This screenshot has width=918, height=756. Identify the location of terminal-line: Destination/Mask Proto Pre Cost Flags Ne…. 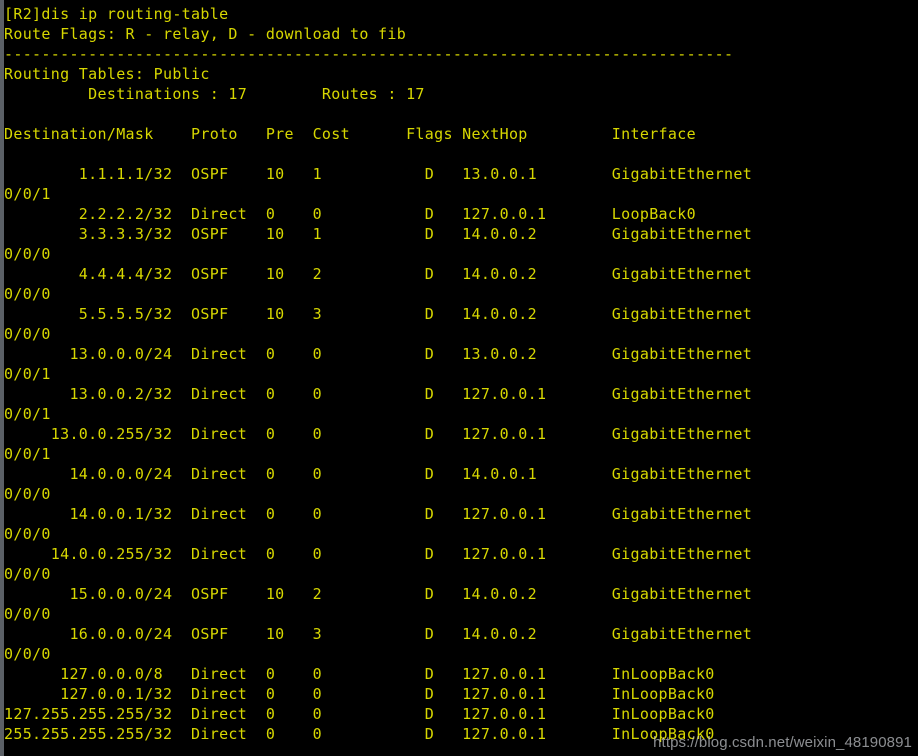
(350, 134).